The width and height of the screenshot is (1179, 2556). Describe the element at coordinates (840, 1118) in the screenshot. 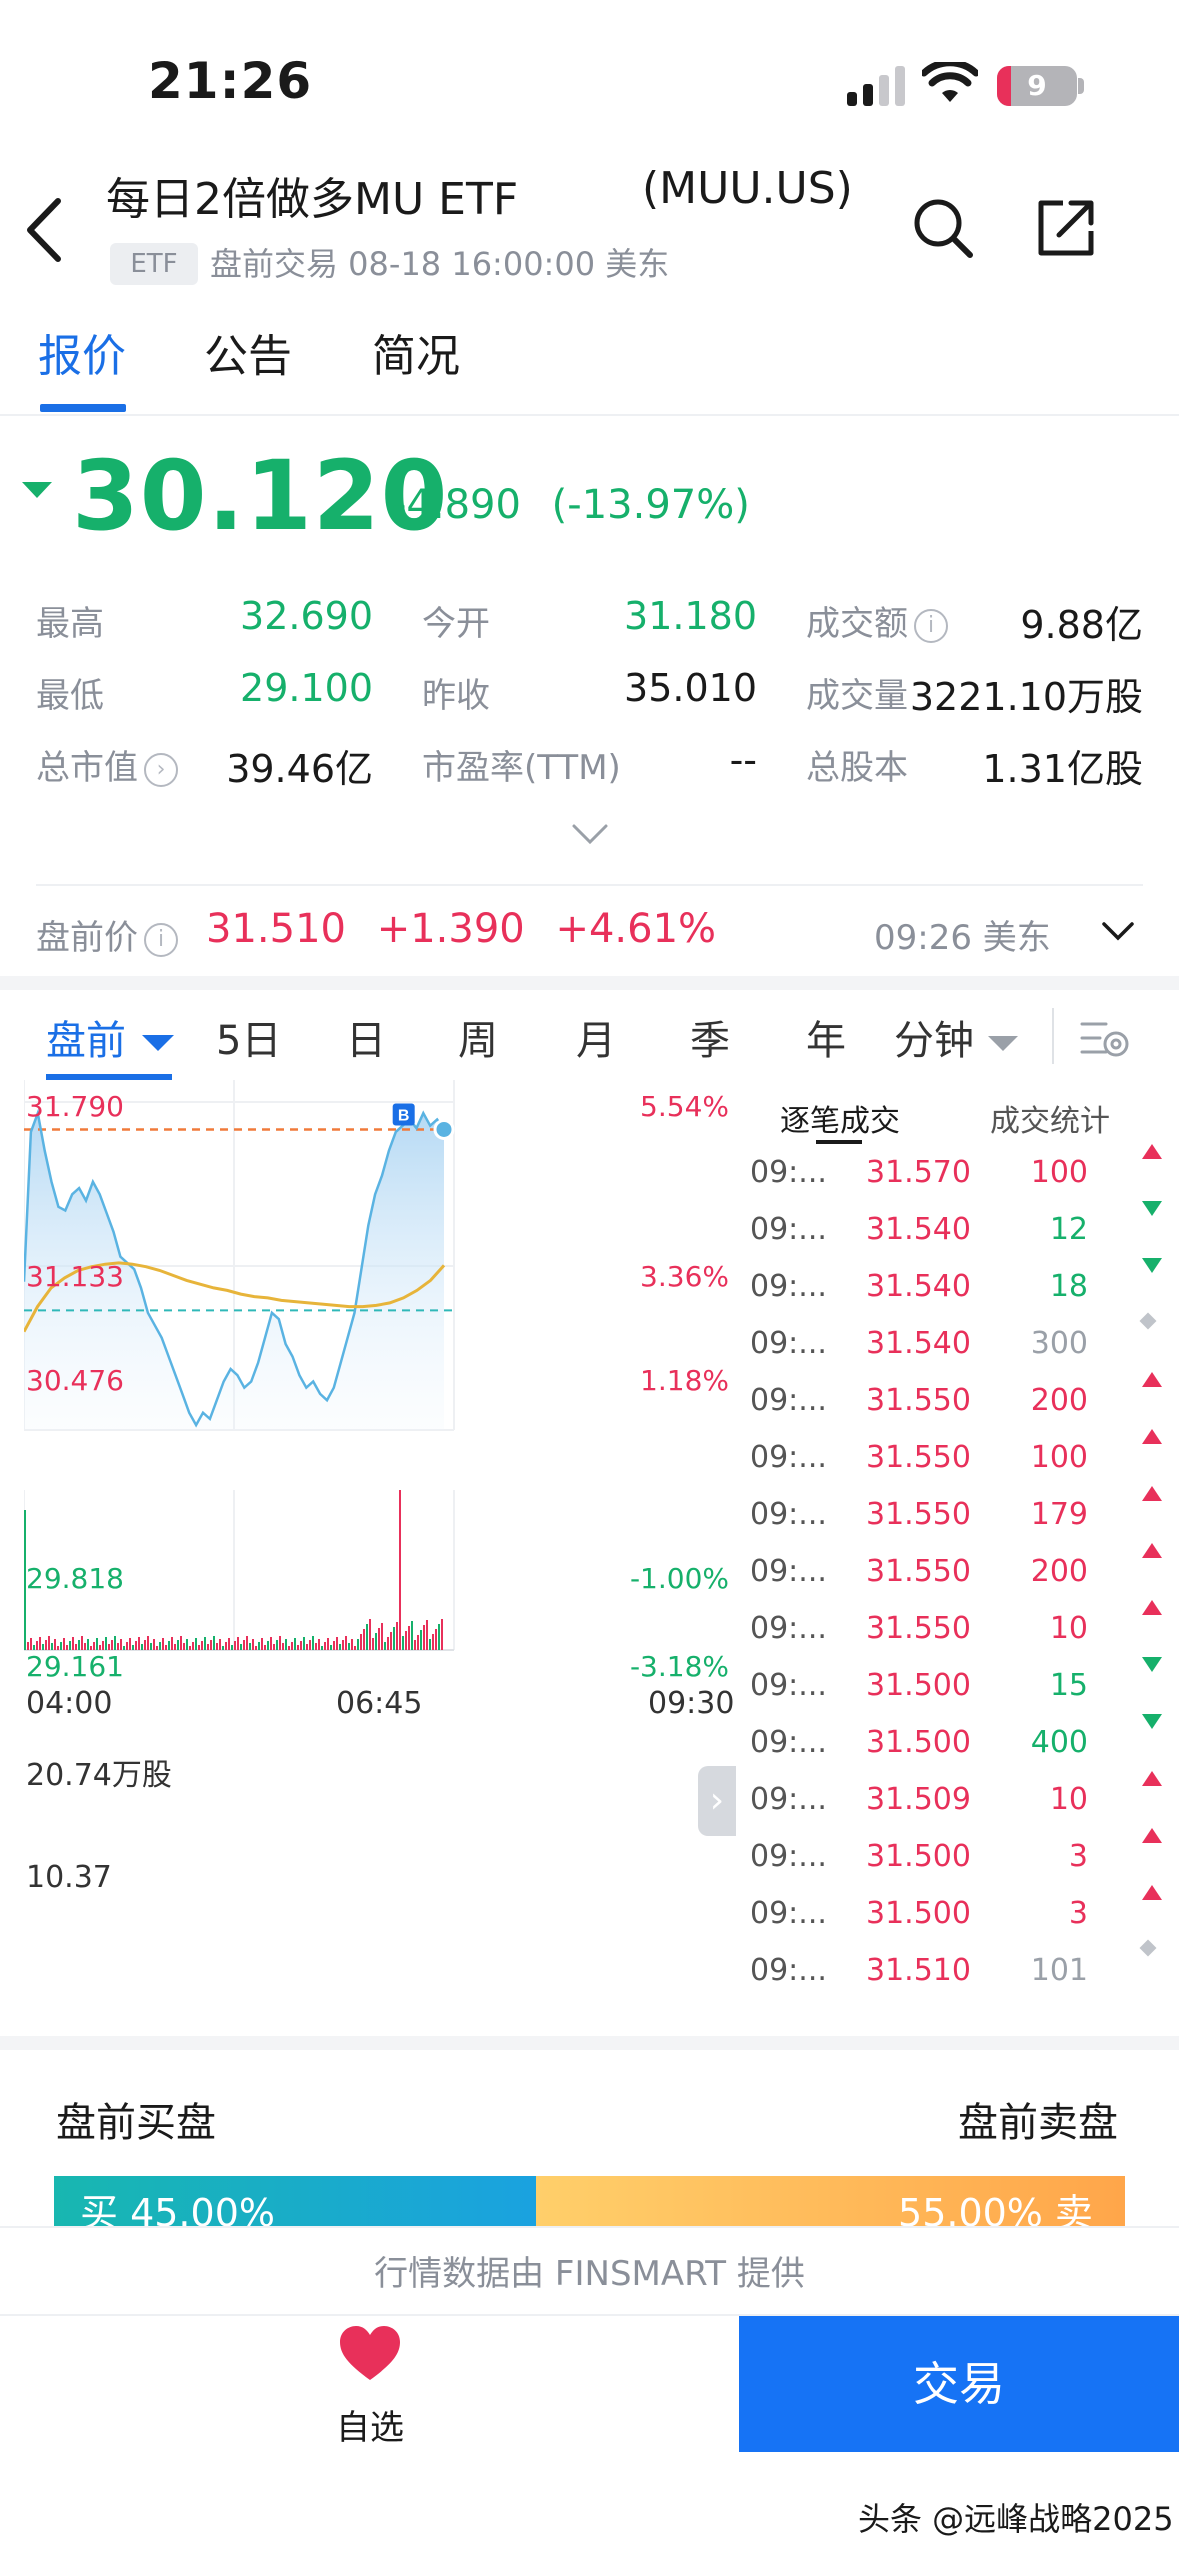

I see `tab-trade-ticks: 逐笔成交` at that location.